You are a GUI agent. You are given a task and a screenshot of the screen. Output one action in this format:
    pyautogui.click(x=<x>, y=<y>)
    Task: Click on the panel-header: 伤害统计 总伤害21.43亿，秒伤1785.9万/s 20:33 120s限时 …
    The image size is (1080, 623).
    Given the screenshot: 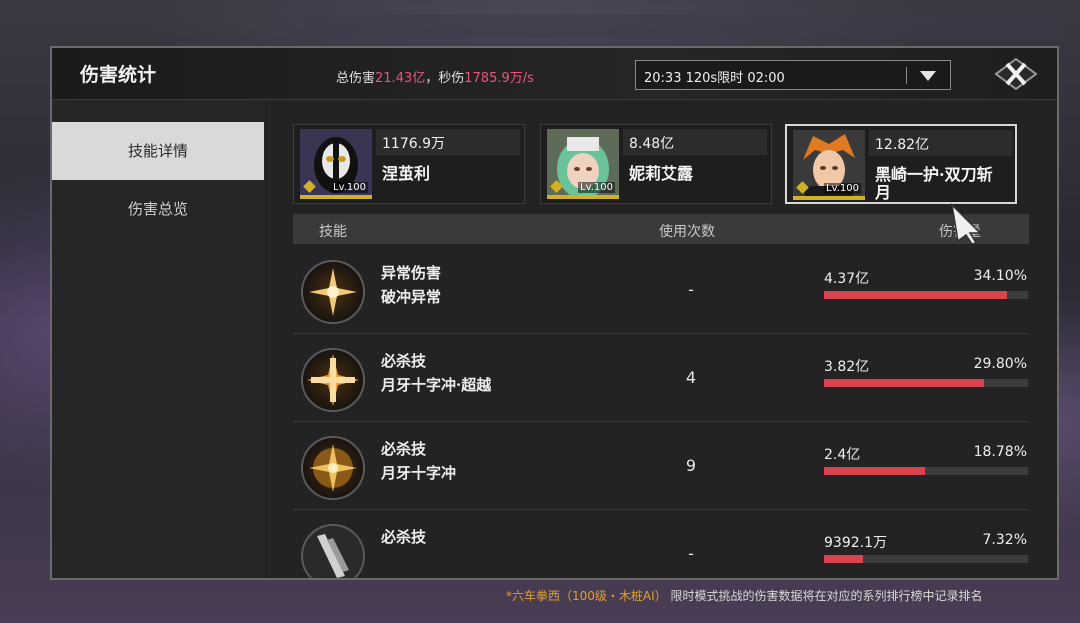 What is the action you would take?
    pyautogui.click(x=554, y=74)
    